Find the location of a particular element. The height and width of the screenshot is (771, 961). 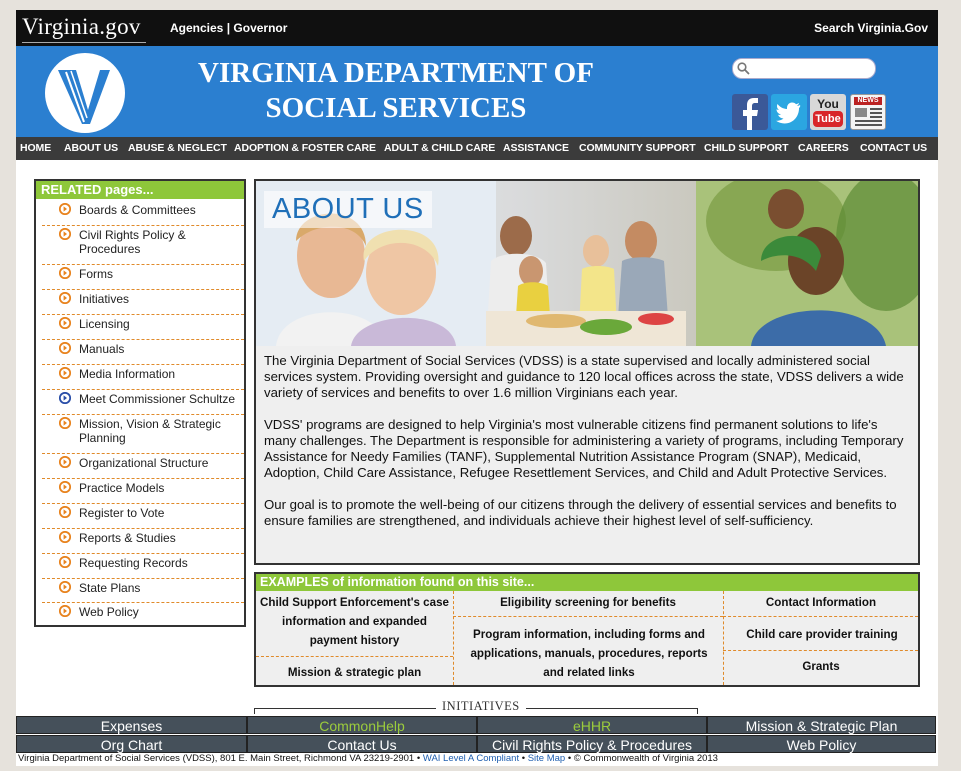

sidebar-item: Media Information is located at coordinates (143, 377).